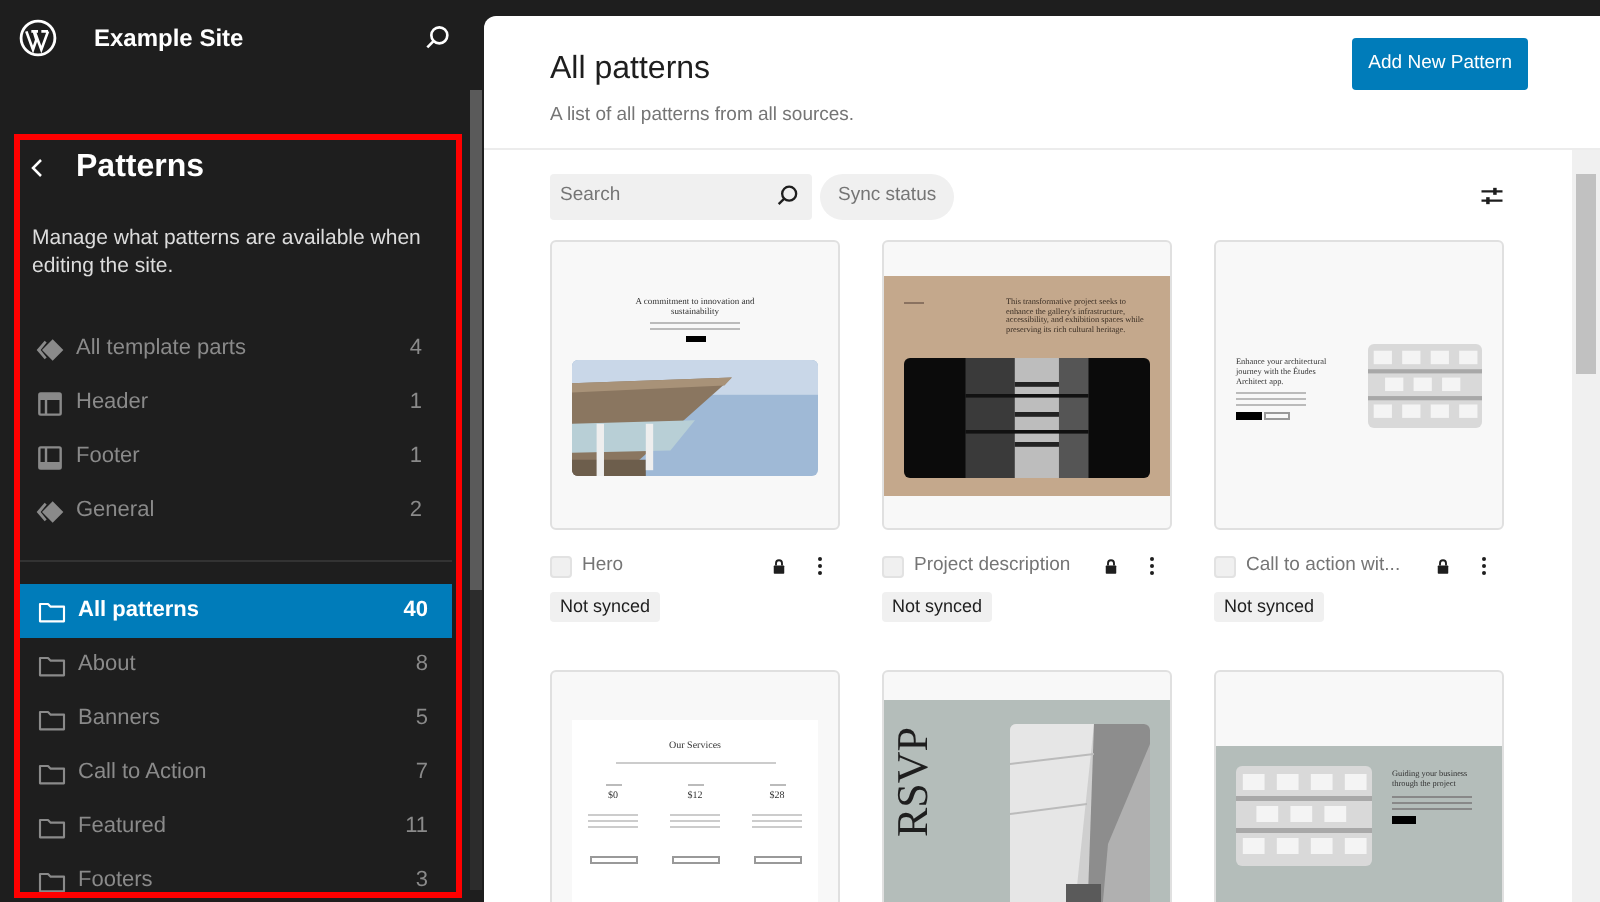 The width and height of the screenshot is (1600, 902). I want to click on search-field: Search, so click(681, 196).